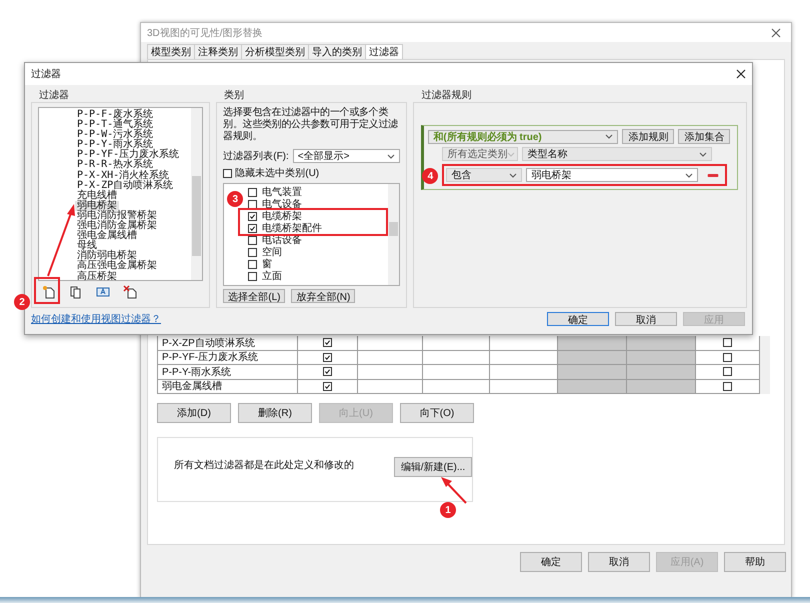 Image resolution: width=810 pixels, height=603 pixels. I want to click on checkbox-label: 隐藏未选中类别(U), so click(277, 173).